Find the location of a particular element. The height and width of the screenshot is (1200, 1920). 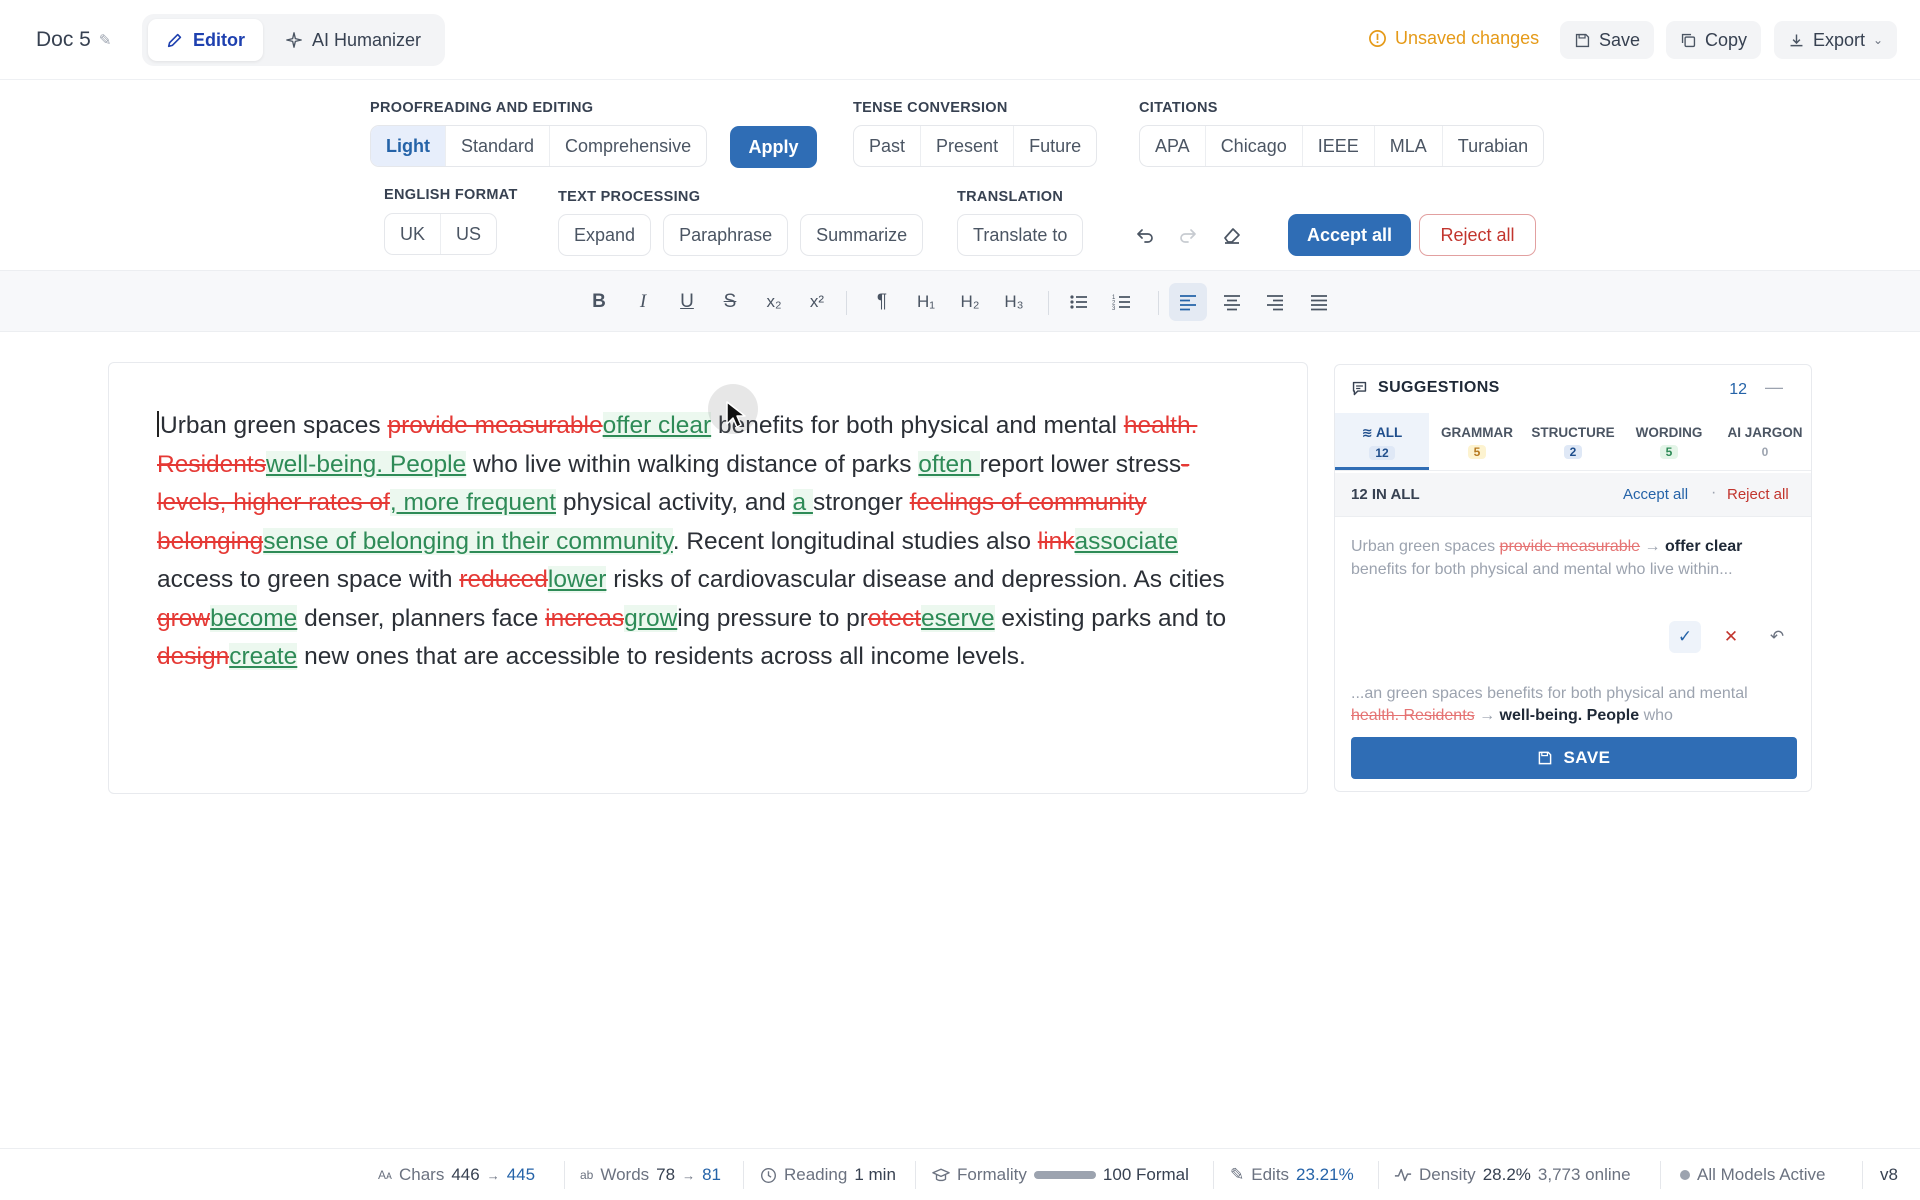

panel-save-button: SAVE is located at coordinates (1574, 758).